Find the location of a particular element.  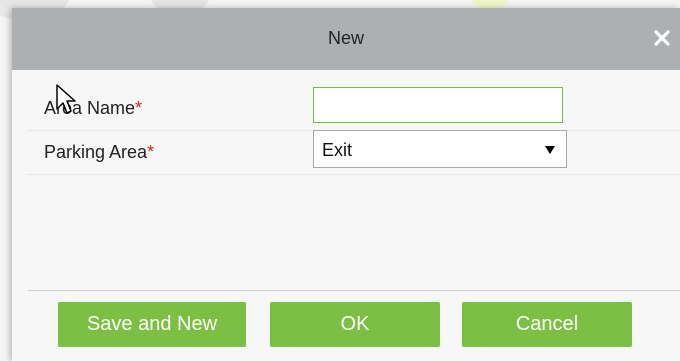

cancel-button: Cancel is located at coordinates (547, 324).